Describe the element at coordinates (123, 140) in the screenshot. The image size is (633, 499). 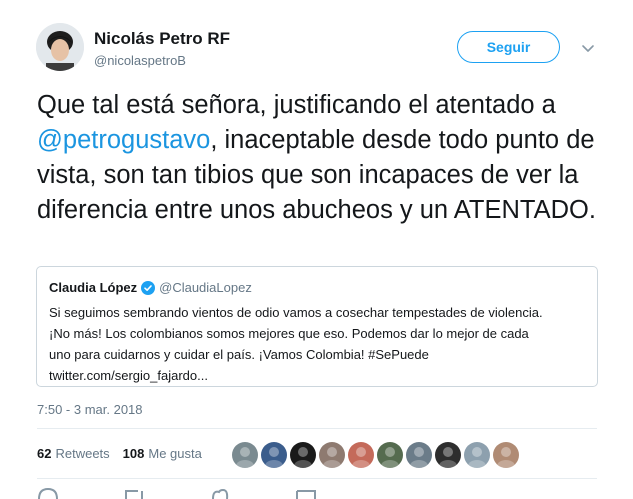
I see `mention-link: @petrogustavo` at that location.